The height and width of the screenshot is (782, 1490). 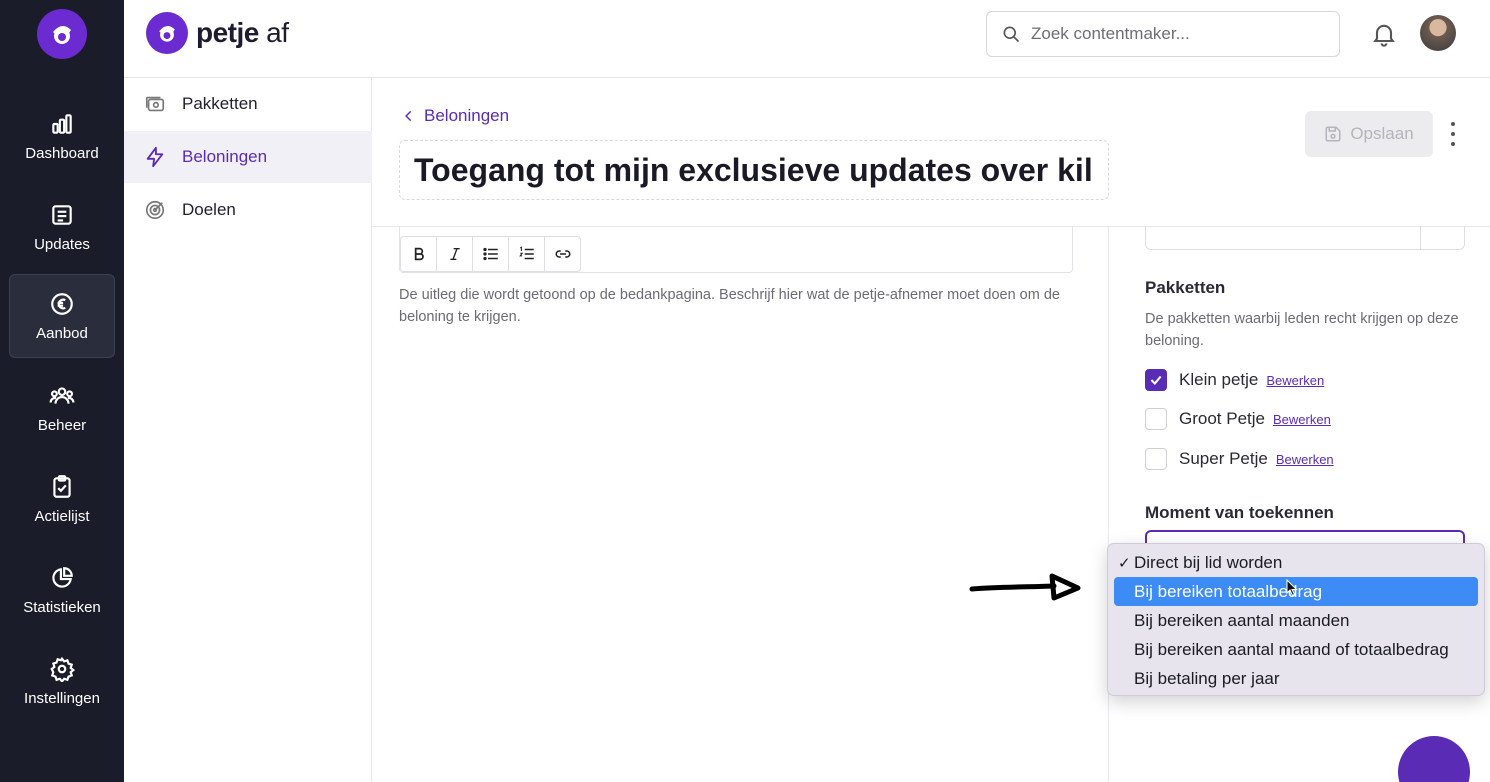 I want to click on italic-icon, so click(x=454, y=254).